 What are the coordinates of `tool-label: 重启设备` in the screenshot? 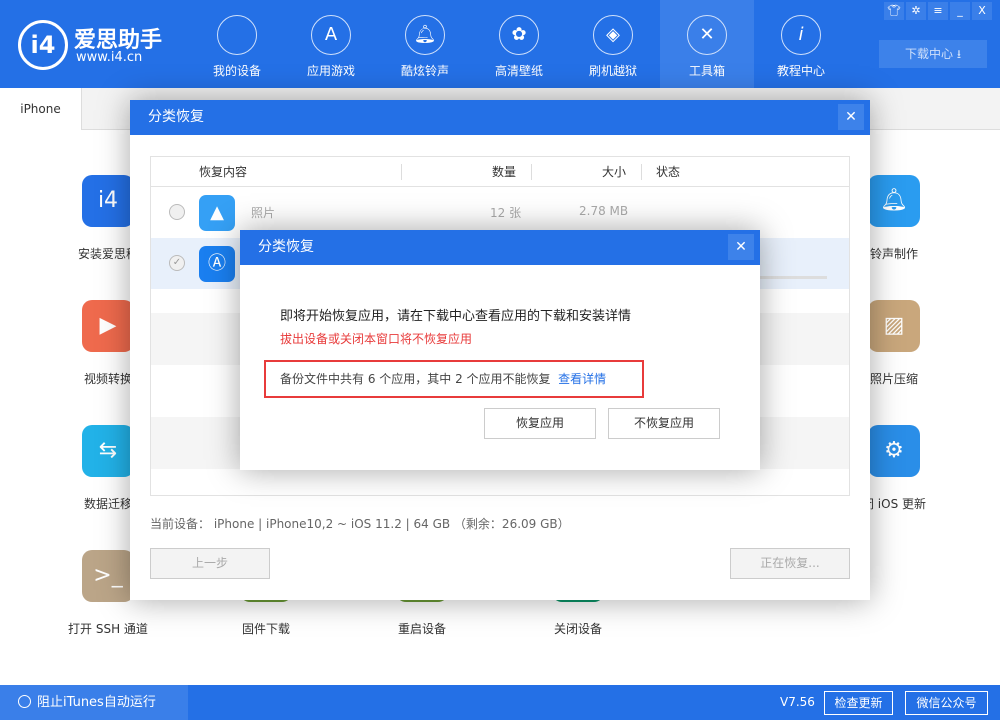 It's located at (421, 629).